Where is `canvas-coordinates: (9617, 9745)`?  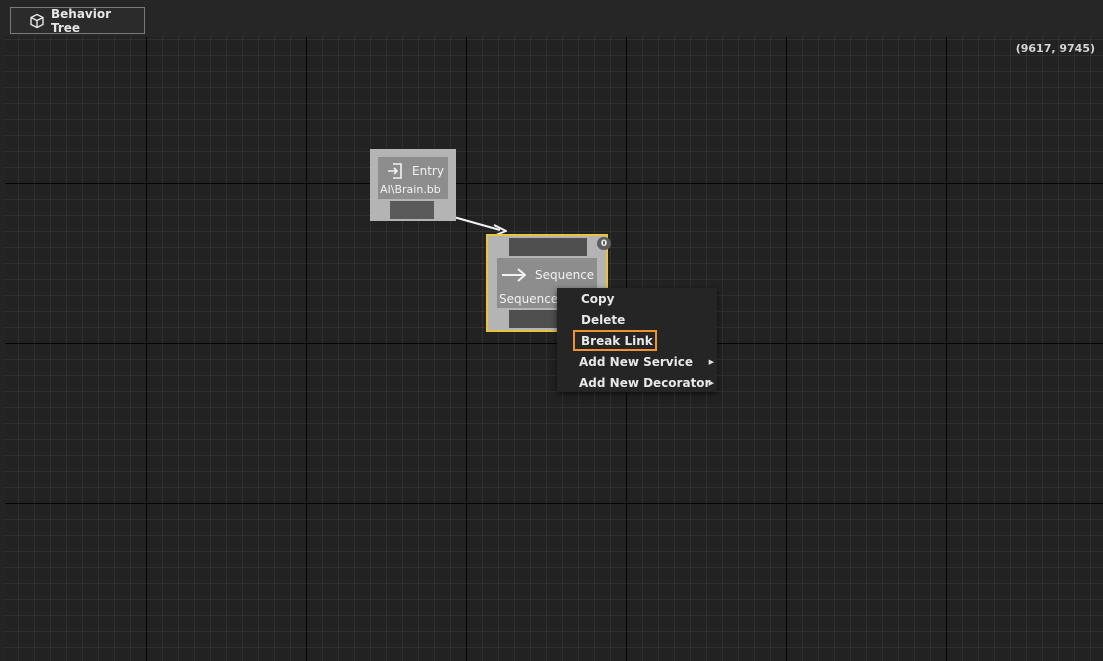
canvas-coordinates: (9617, 9745) is located at coordinates (1055, 48).